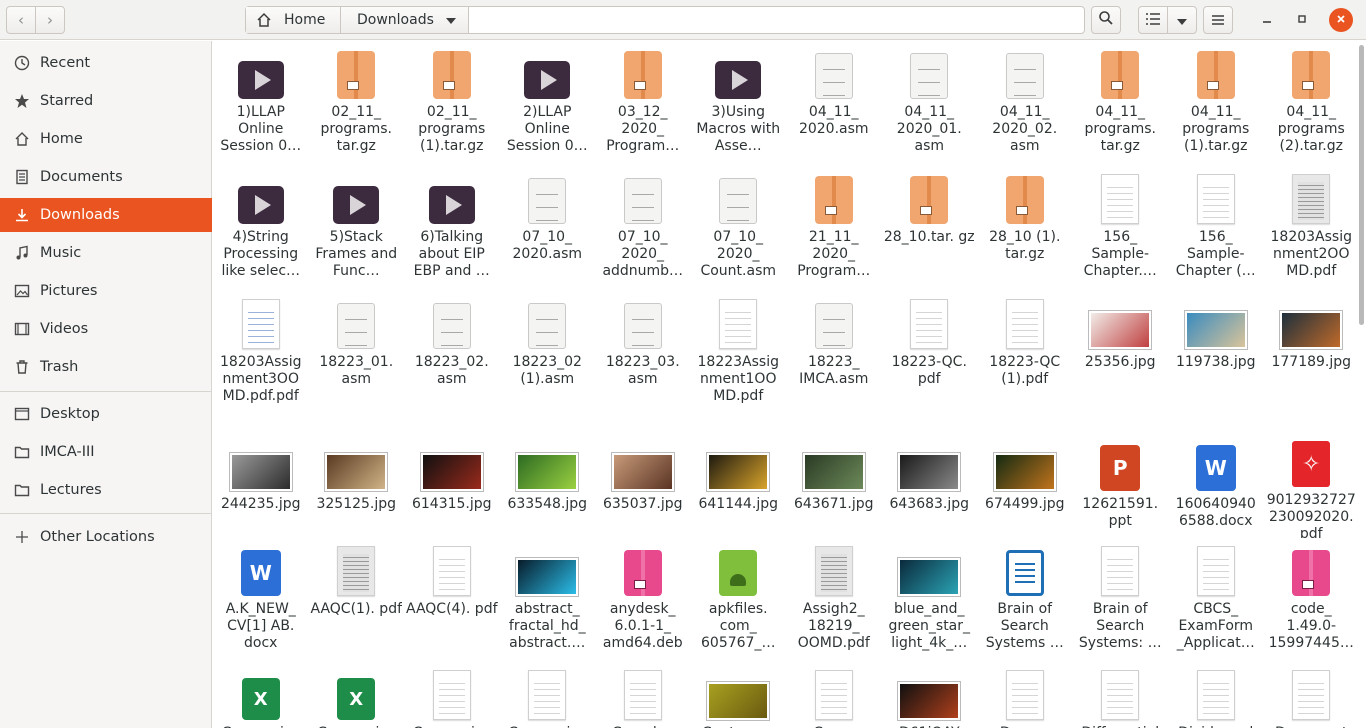 This screenshot has height=728, width=1366. What do you see at coordinates (106, 291) in the screenshot?
I see `sidebar-item-pictures: Pictures` at bounding box center [106, 291].